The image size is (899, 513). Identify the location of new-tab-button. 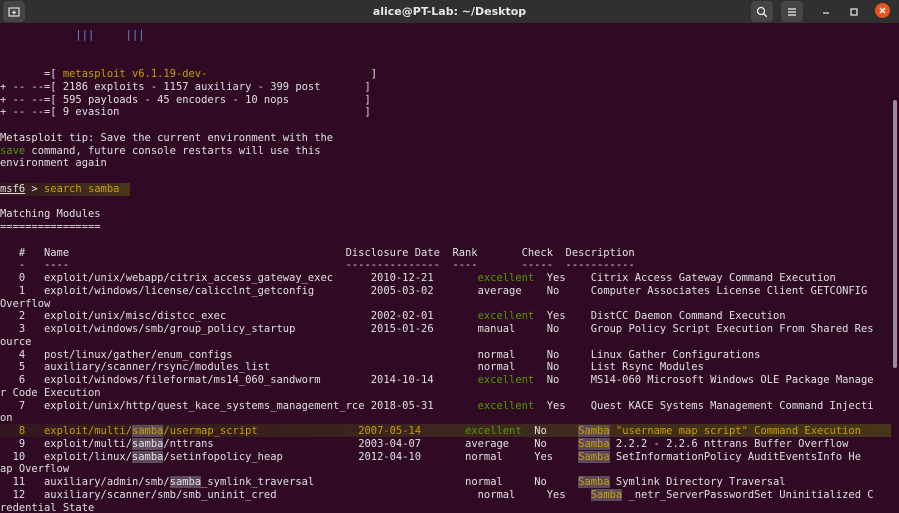
(14, 11).